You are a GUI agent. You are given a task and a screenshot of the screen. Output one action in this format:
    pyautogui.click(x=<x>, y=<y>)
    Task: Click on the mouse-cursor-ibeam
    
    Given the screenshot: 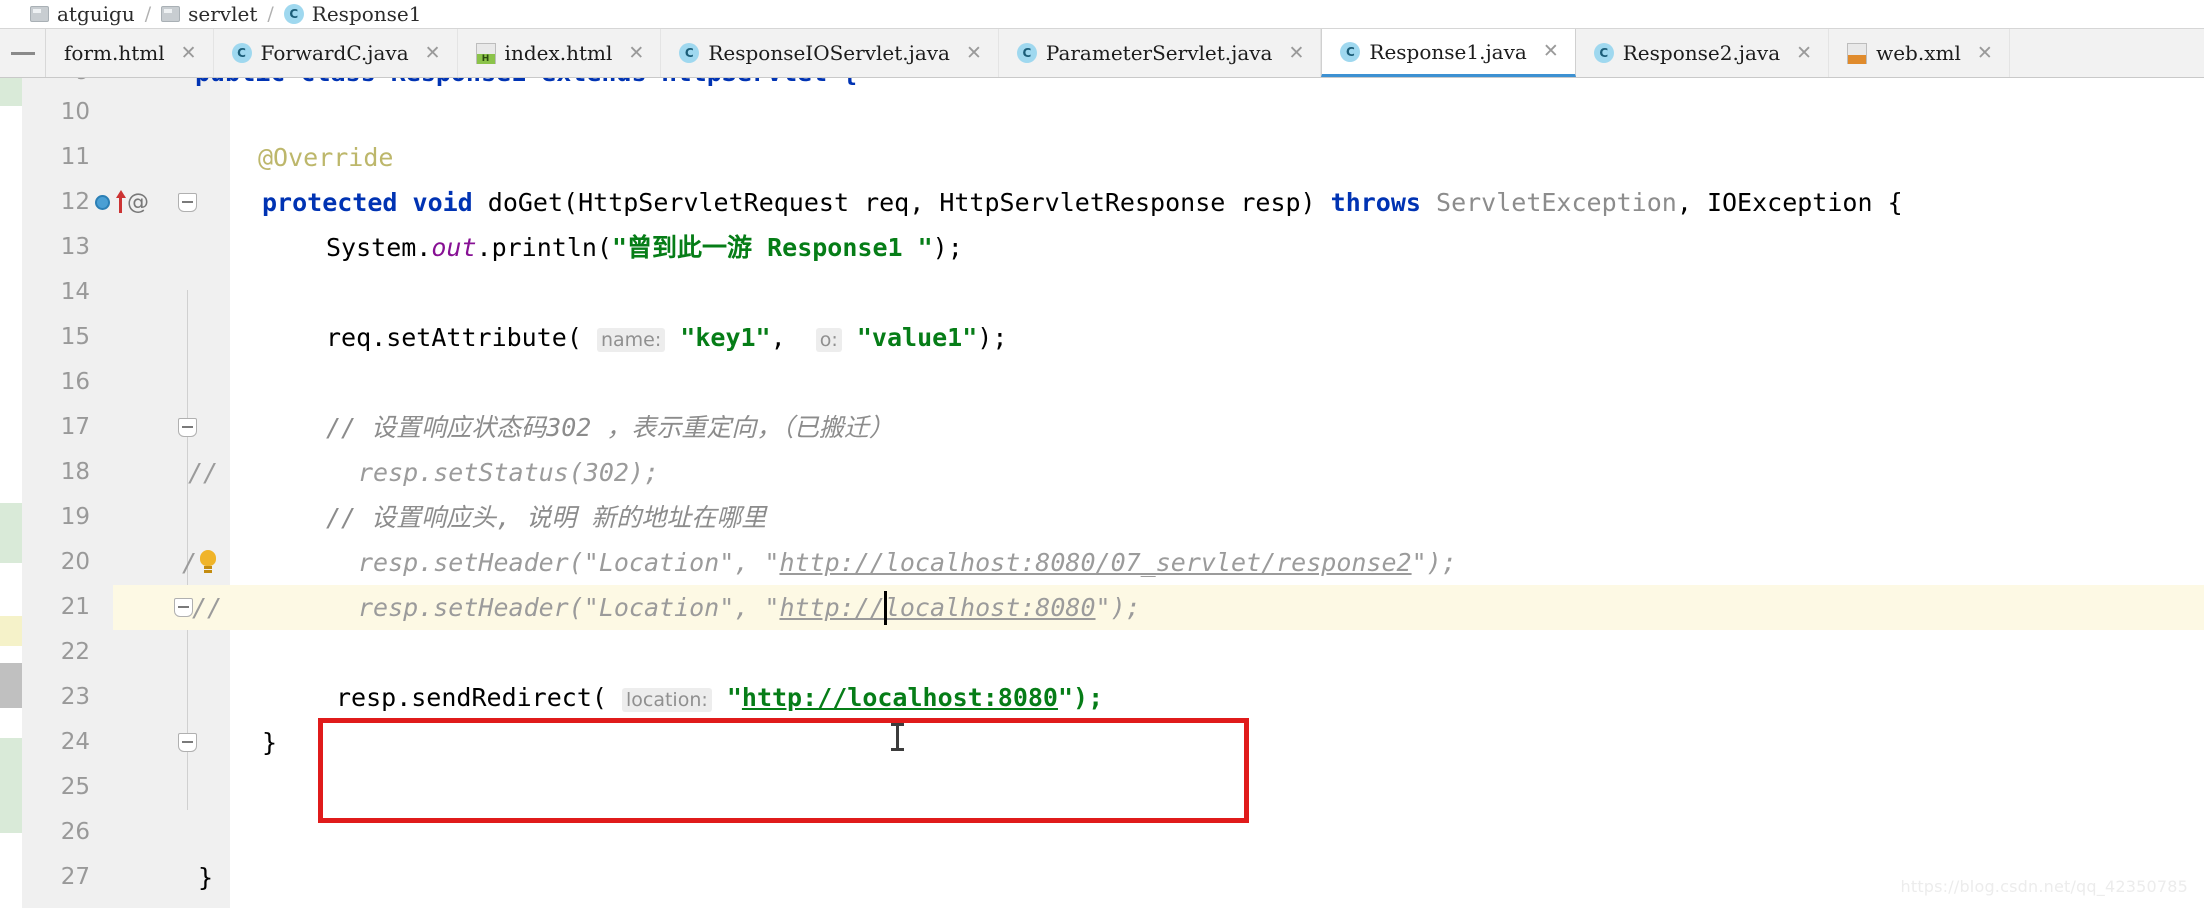 What is the action you would take?
    pyautogui.click(x=897, y=737)
    